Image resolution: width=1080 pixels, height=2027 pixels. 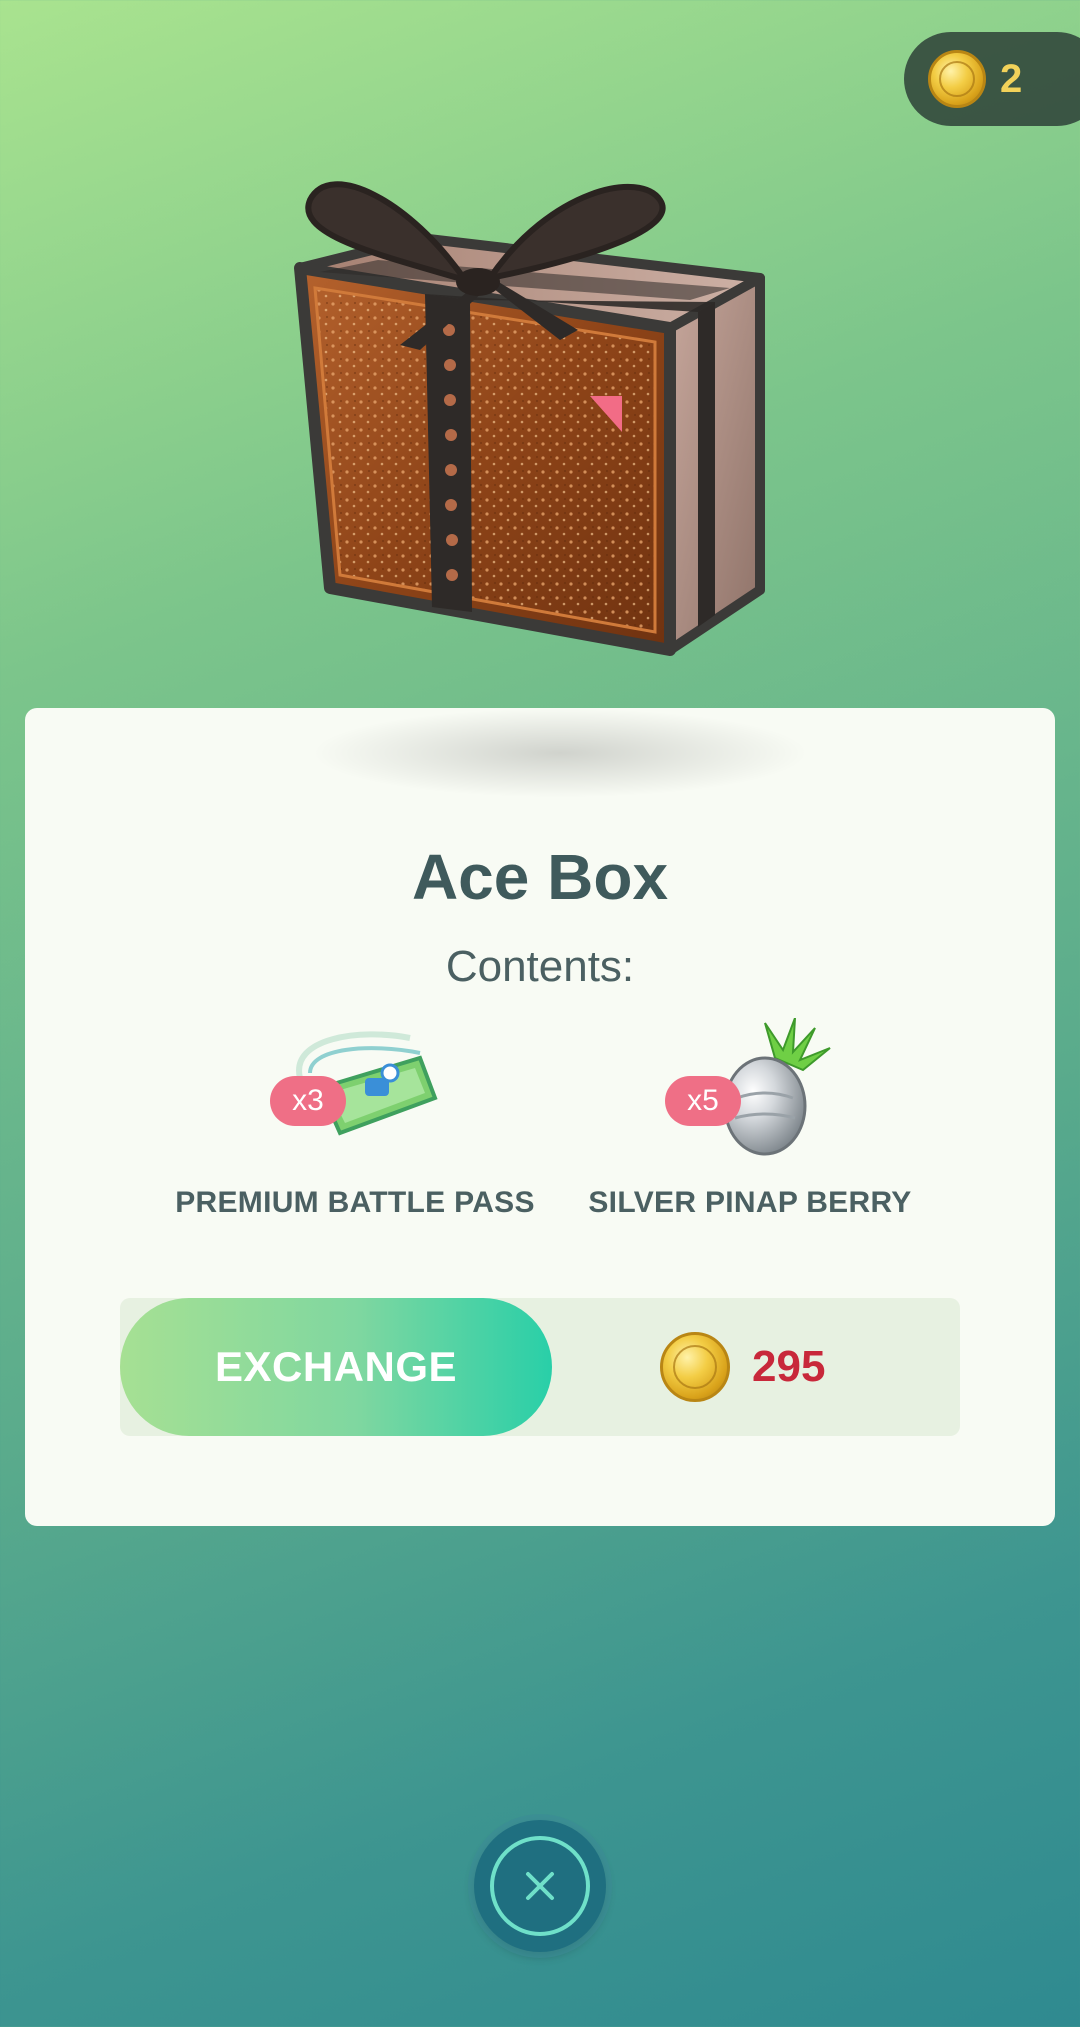 I want to click on ace-box-image, so click(x=529, y=418).